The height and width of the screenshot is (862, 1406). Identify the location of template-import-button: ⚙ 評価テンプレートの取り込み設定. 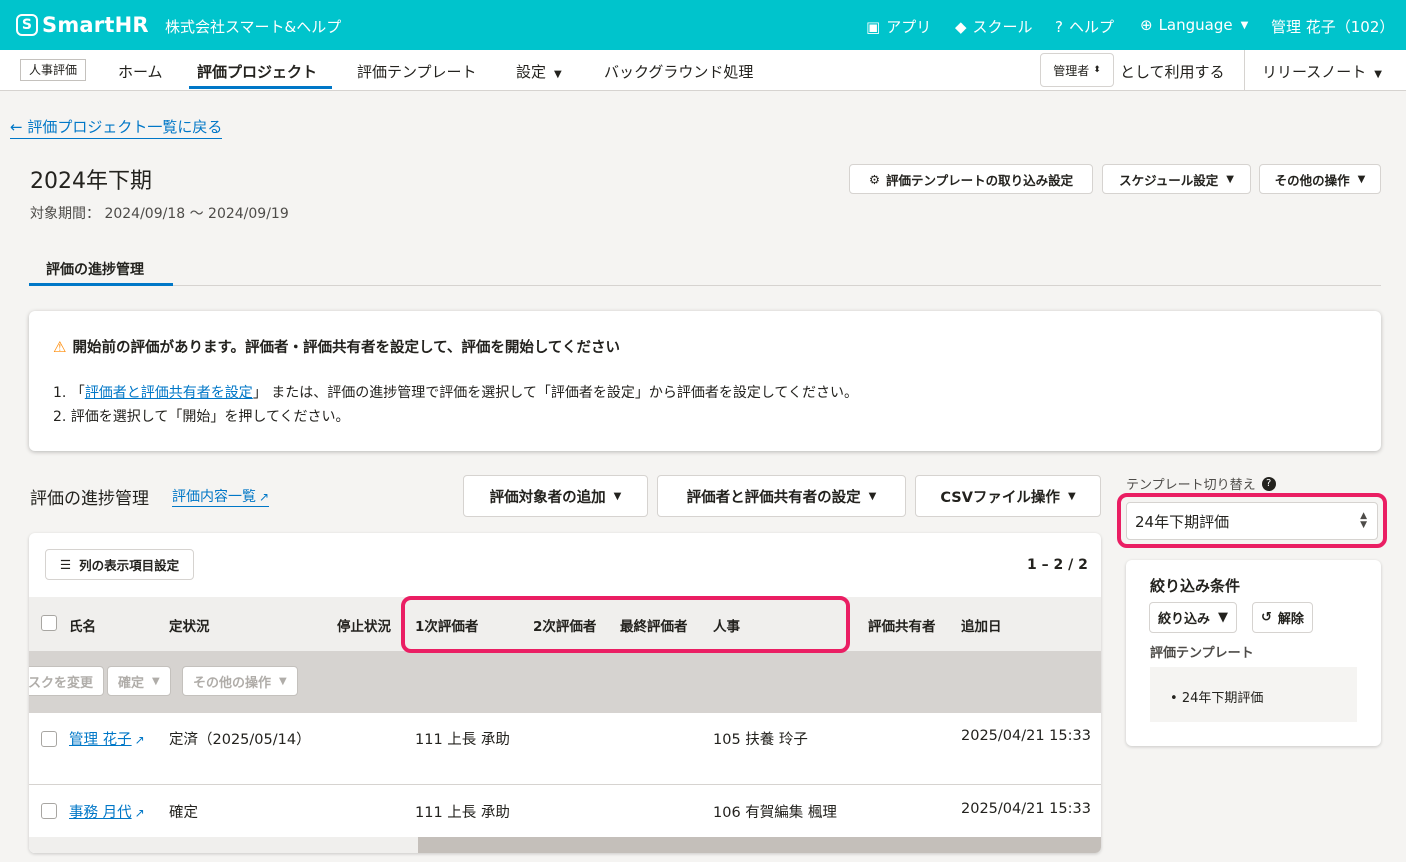
(971, 179).